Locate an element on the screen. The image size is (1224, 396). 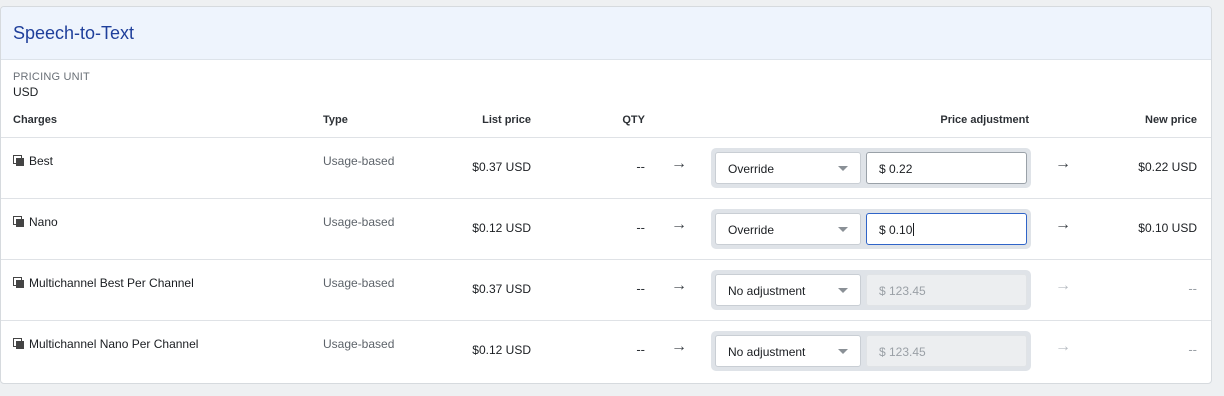
price-input-value: $ 0.22 is located at coordinates (896, 169).